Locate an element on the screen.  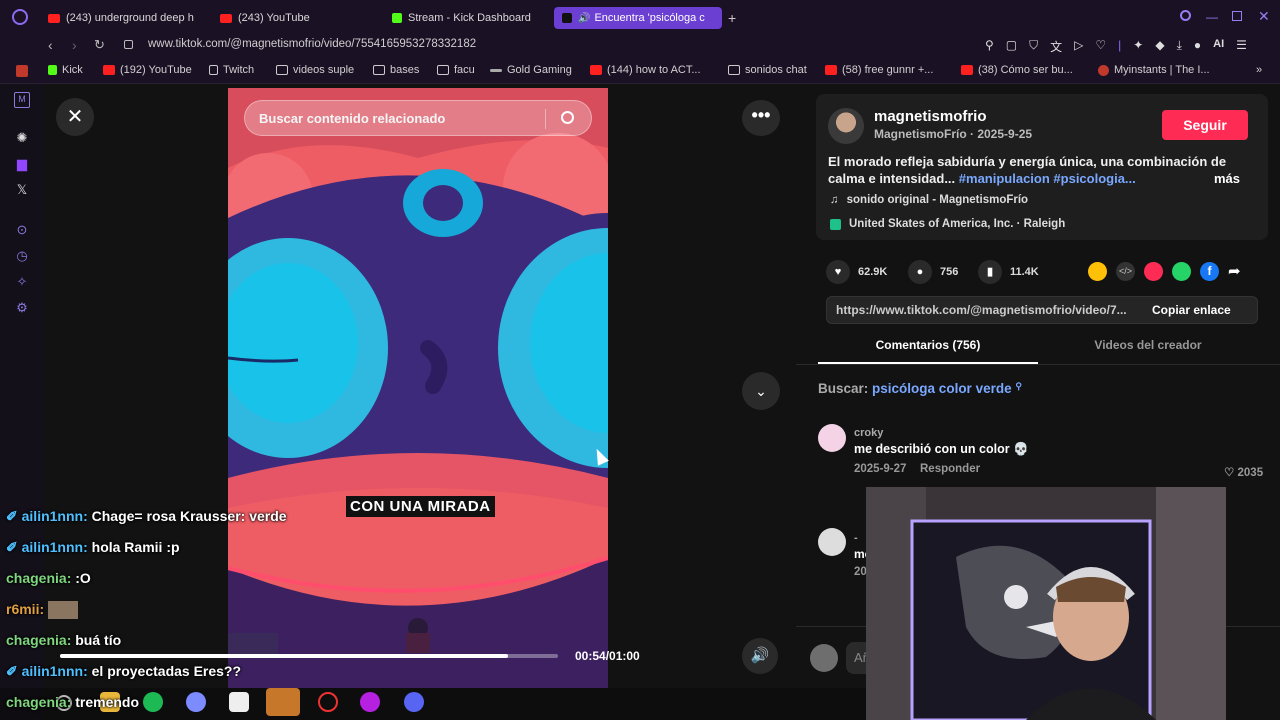
comment-like: ♡ 2035 is located at coordinates (1243, 472).